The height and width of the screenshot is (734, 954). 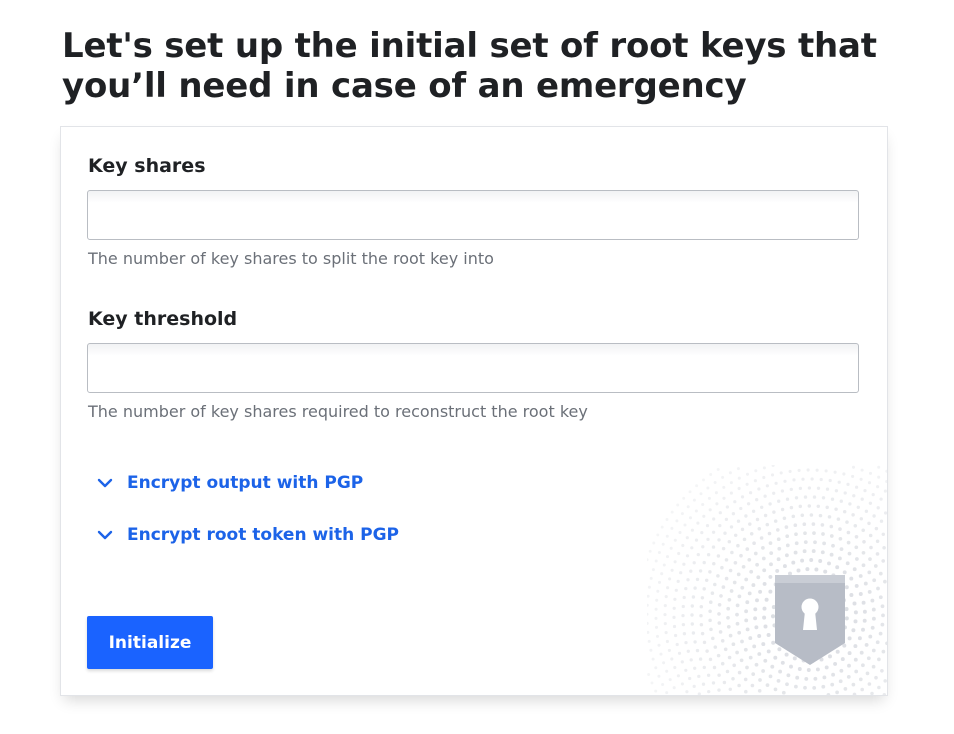 What do you see at coordinates (147, 166) in the screenshot?
I see `key-shares-label: Key shares` at bounding box center [147, 166].